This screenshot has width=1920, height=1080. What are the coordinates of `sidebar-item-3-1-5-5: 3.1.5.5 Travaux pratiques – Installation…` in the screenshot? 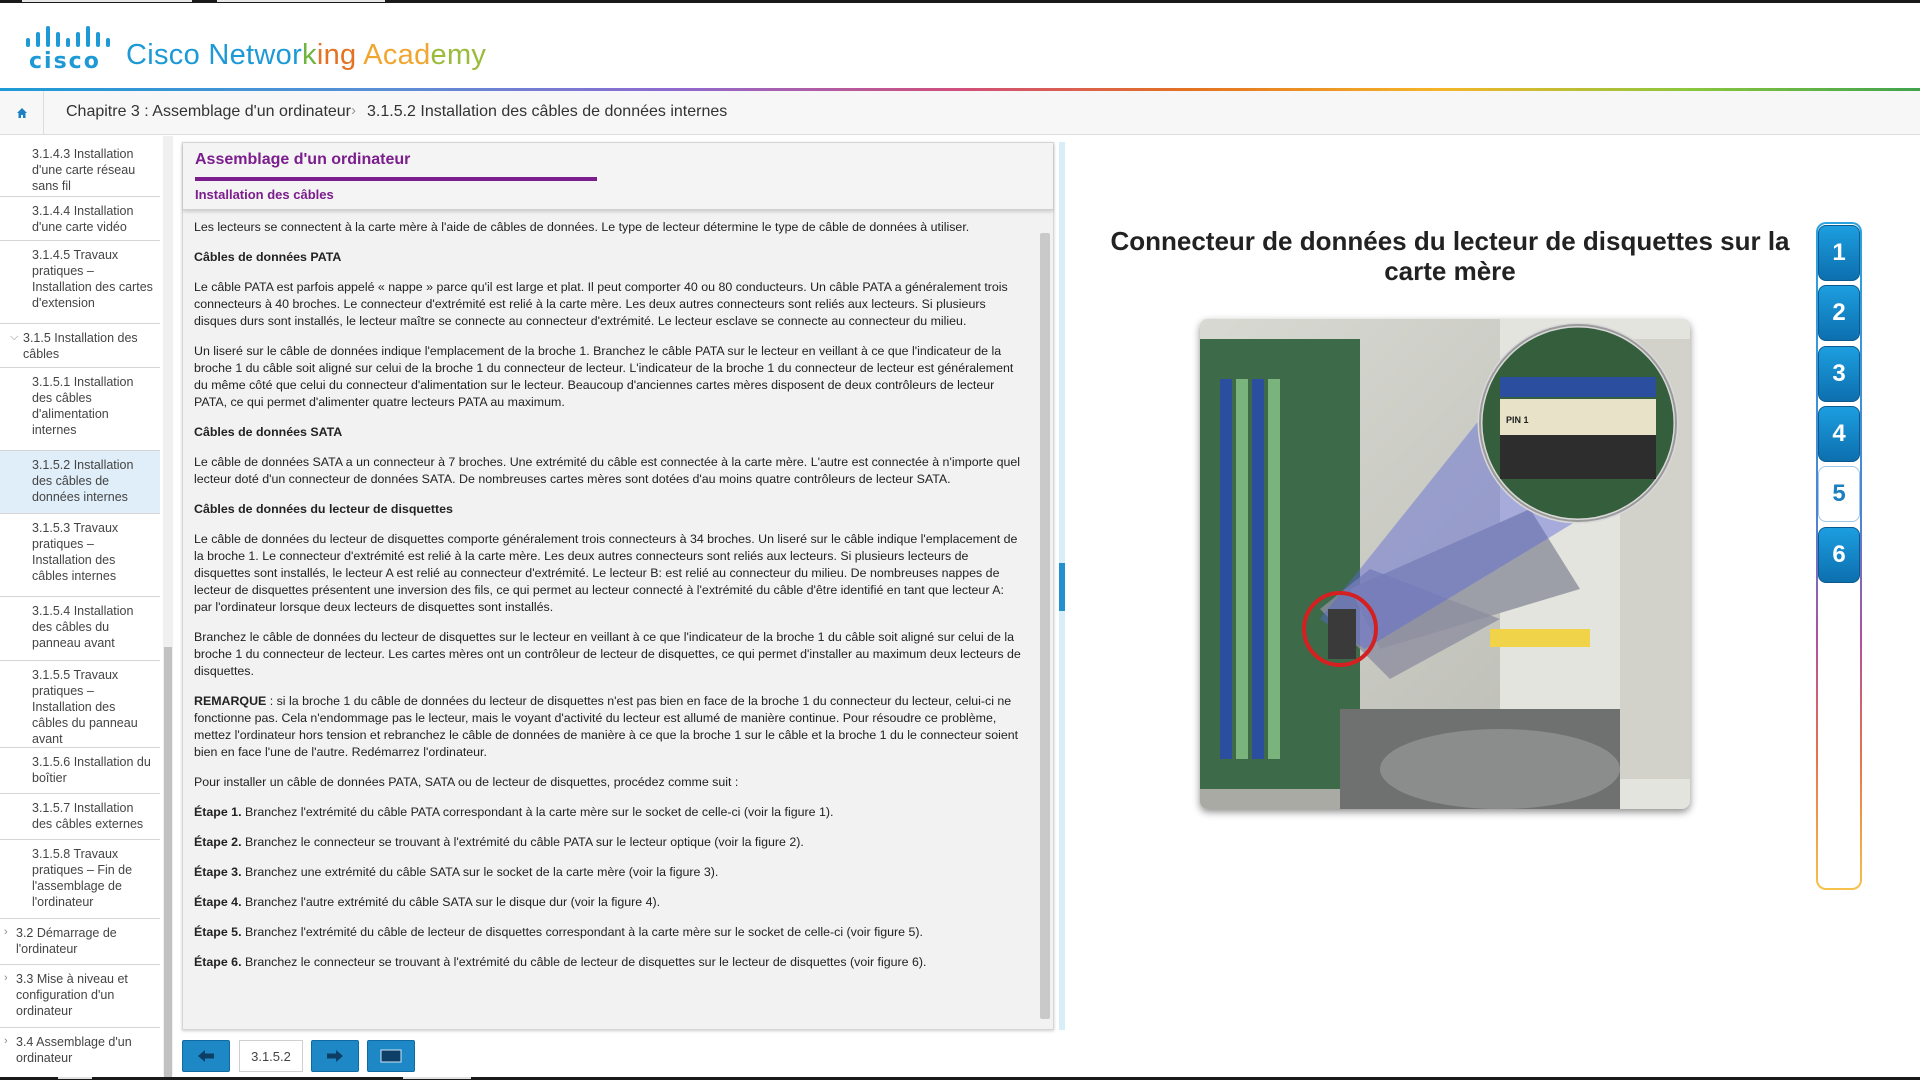 It's located at (80, 704).